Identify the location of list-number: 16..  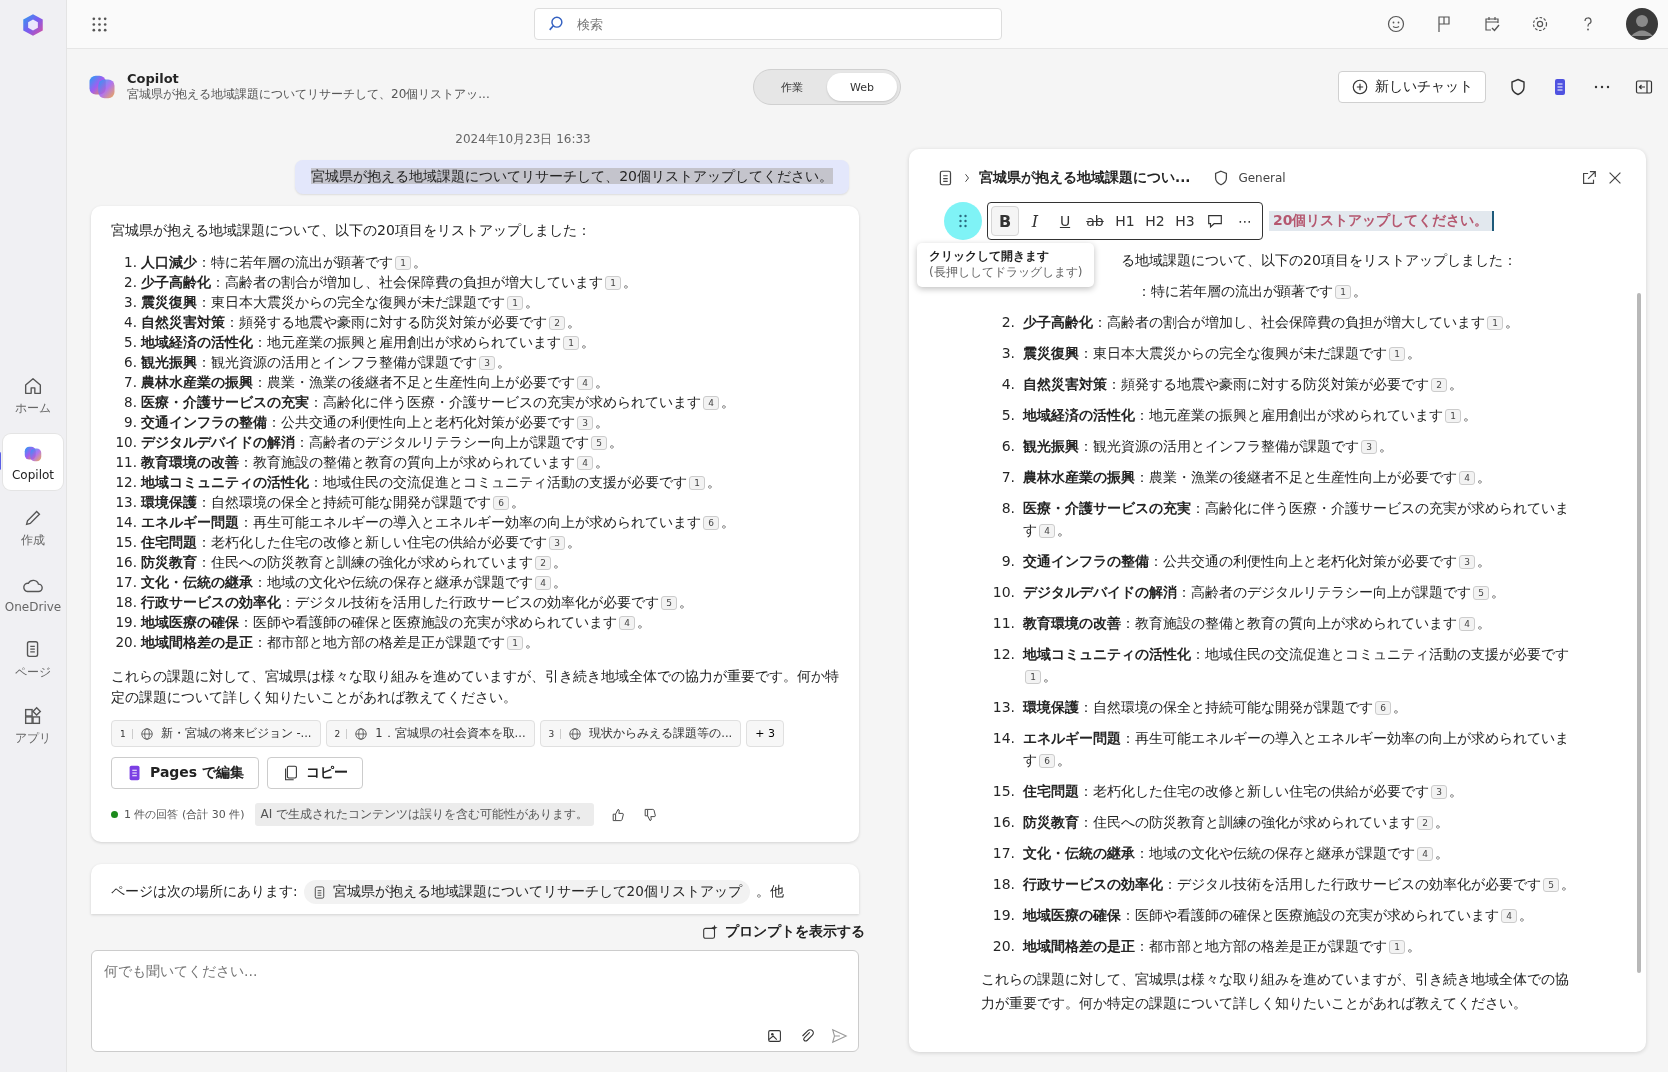
(126, 562).